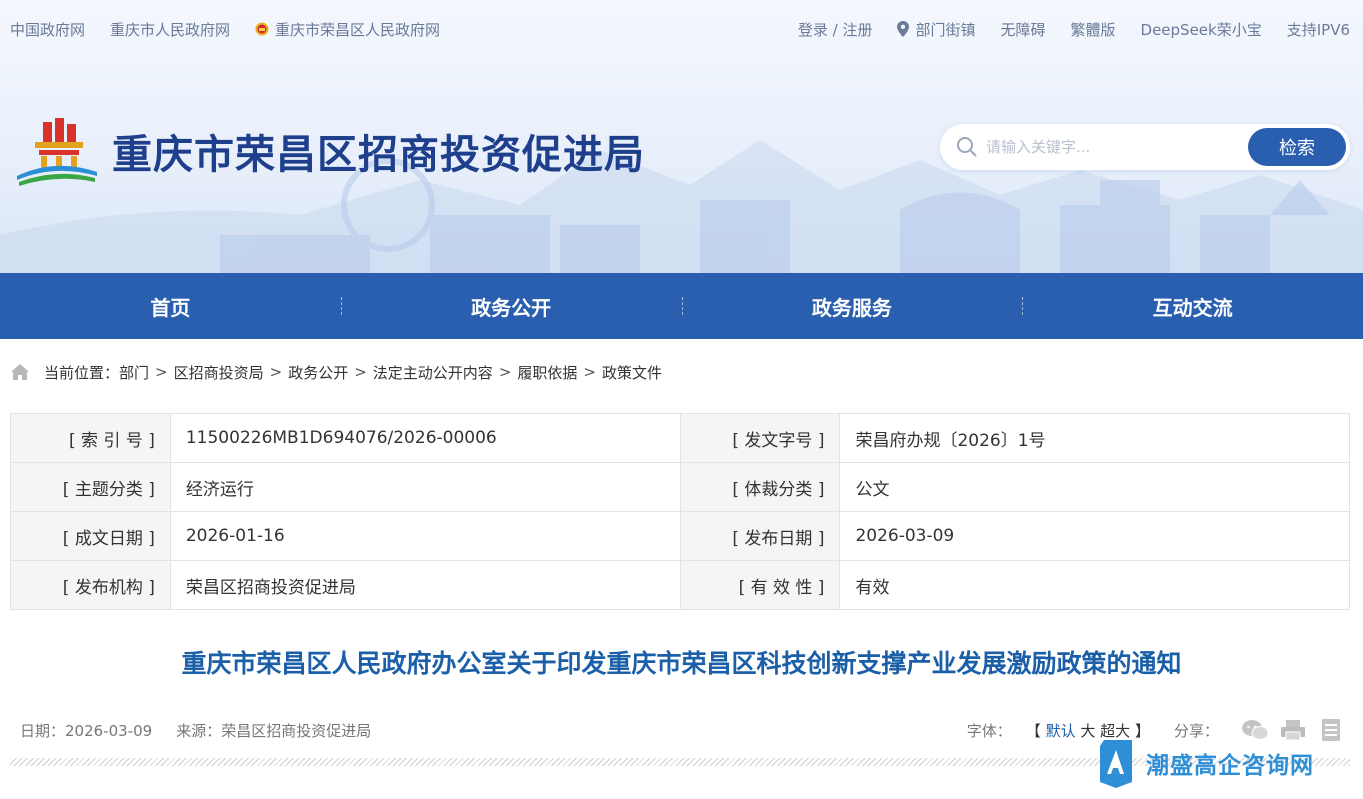 The width and height of the screenshot is (1363, 799). I want to click on topic-category-label: [ 主题分类 ], so click(90, 487).